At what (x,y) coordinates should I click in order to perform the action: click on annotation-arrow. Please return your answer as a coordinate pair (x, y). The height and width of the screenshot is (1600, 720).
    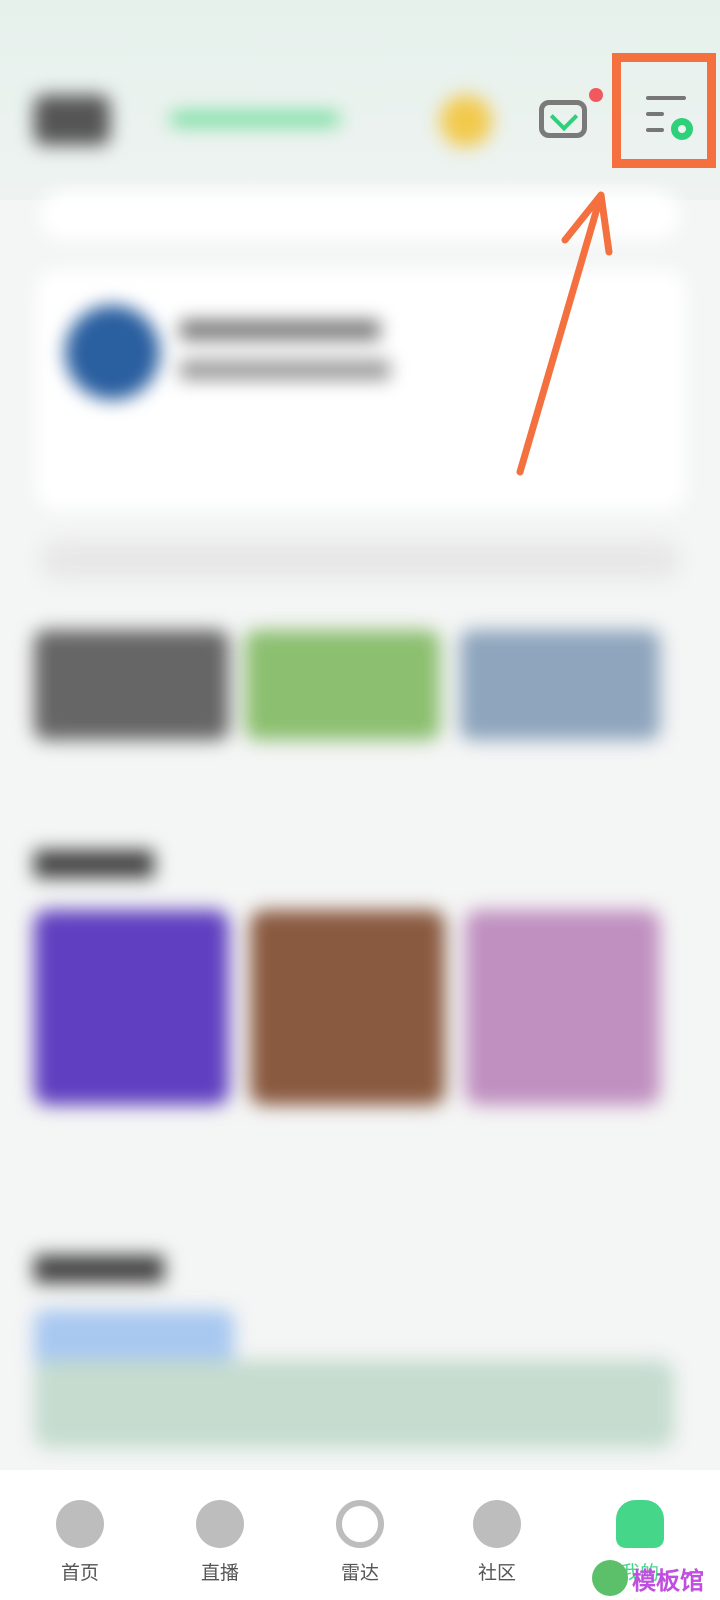
    Looking at the image, I should click on (564, 333).